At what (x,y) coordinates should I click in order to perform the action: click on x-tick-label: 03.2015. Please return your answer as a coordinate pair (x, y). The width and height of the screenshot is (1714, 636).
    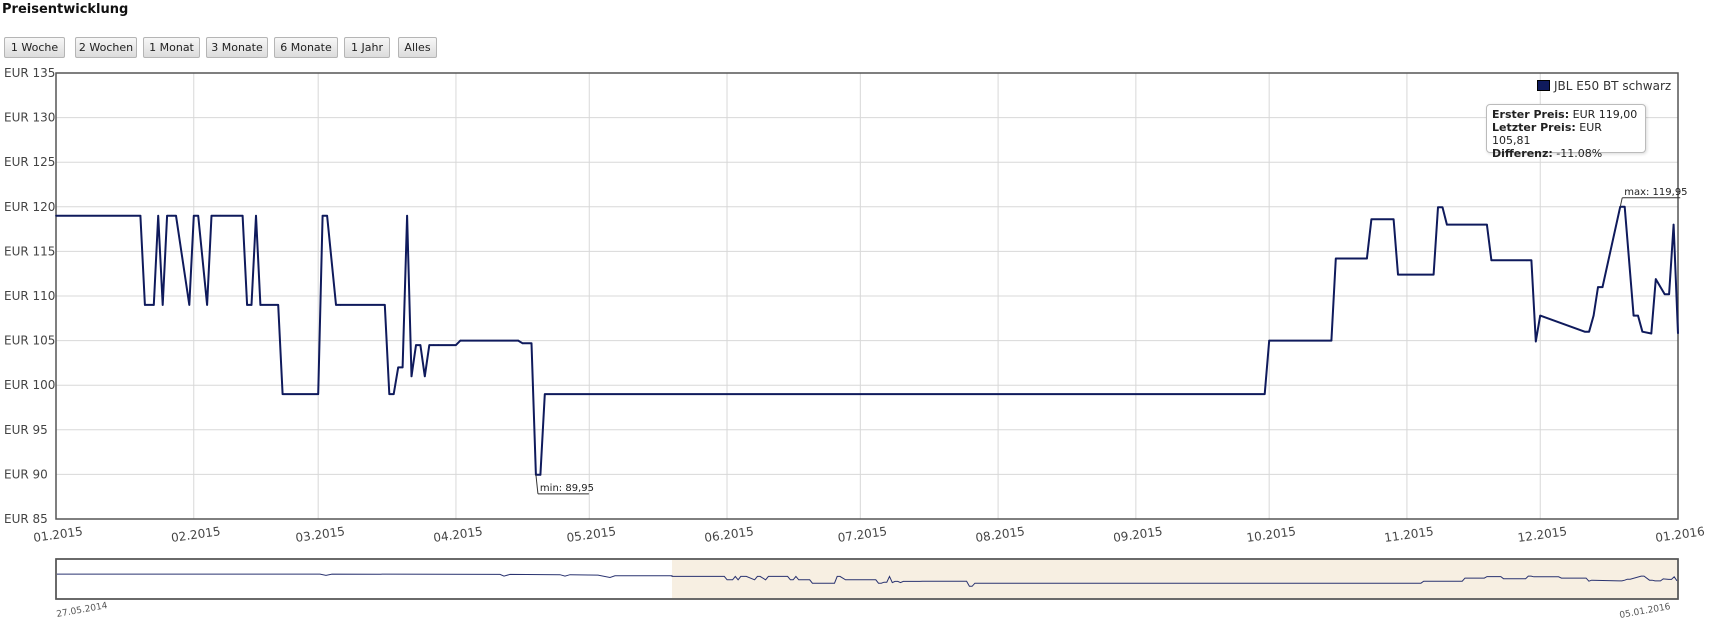
    Looking at the image, I should click on (320, 534).